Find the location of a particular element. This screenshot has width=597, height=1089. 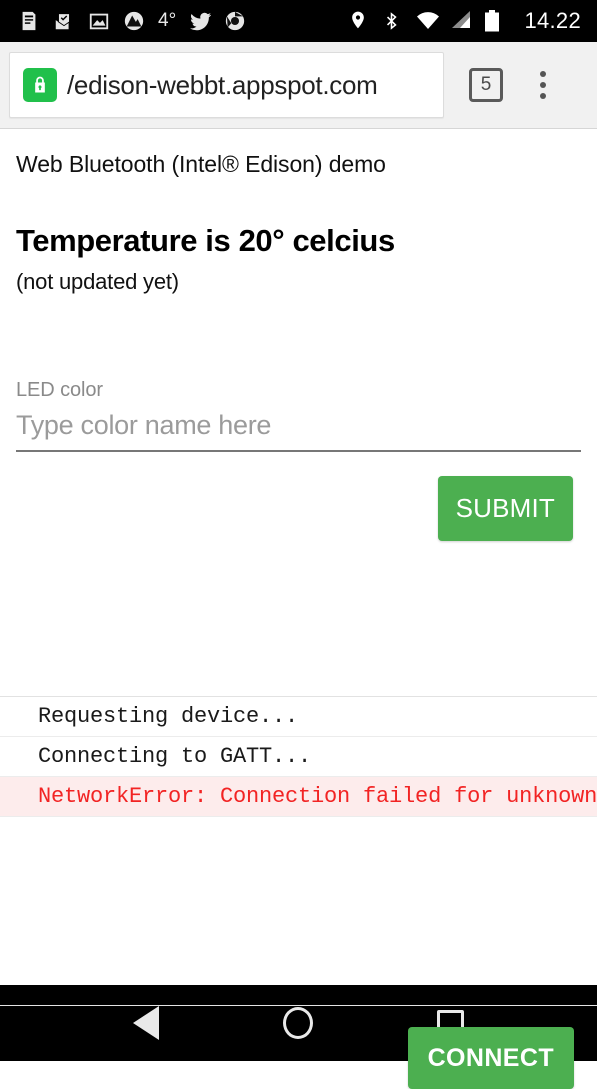

led-color-field: LED color is located at coordinates (298, 415).